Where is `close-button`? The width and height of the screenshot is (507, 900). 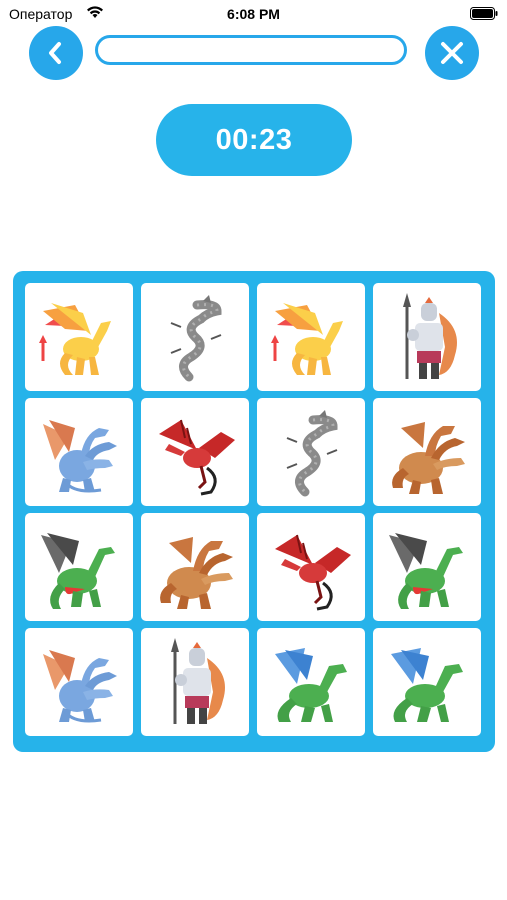
close-button is located at coordinates (452, 53).